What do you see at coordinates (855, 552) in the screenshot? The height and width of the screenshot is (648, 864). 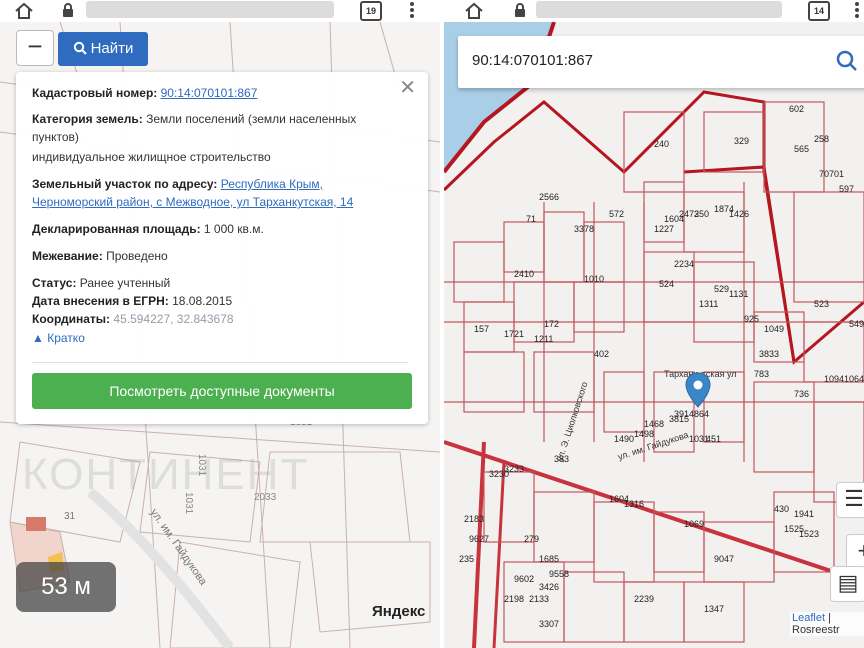 I see `zoom-in-button: +` at bounding box center [855, 552].